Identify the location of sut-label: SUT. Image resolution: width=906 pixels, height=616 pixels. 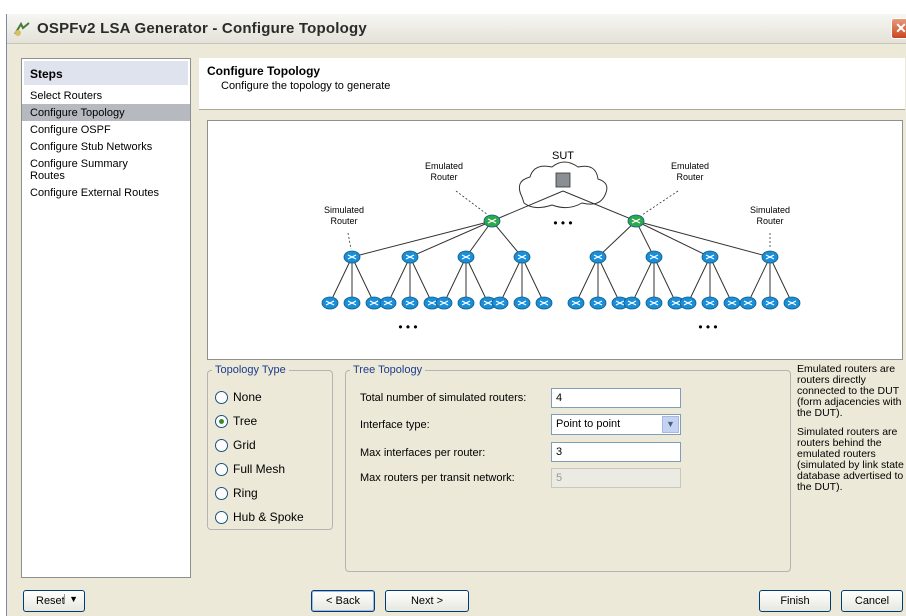
(563, 156).